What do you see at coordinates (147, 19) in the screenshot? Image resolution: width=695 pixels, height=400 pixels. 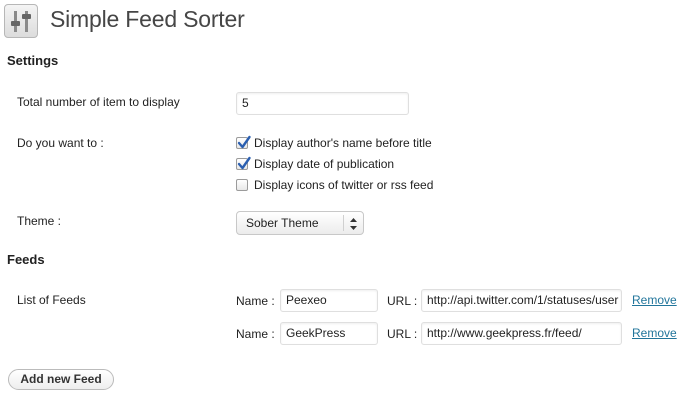 I see `page-title: Simple Feed Sorter` at bounding box center [147, 19].